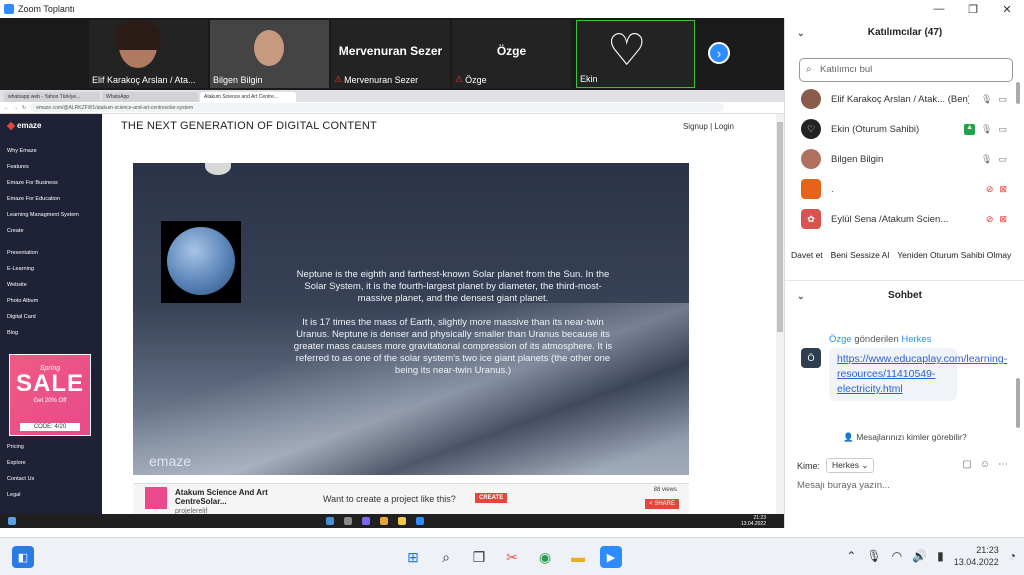 The width and height of the screenshot is (1024, 575). I want to click on more-icon: ⋯, so click(1003, 464).